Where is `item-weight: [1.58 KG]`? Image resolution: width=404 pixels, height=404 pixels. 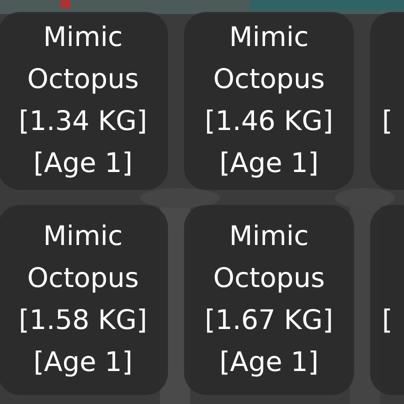
item-weight: [1.58 KG] is located at coordinates (83, 321).